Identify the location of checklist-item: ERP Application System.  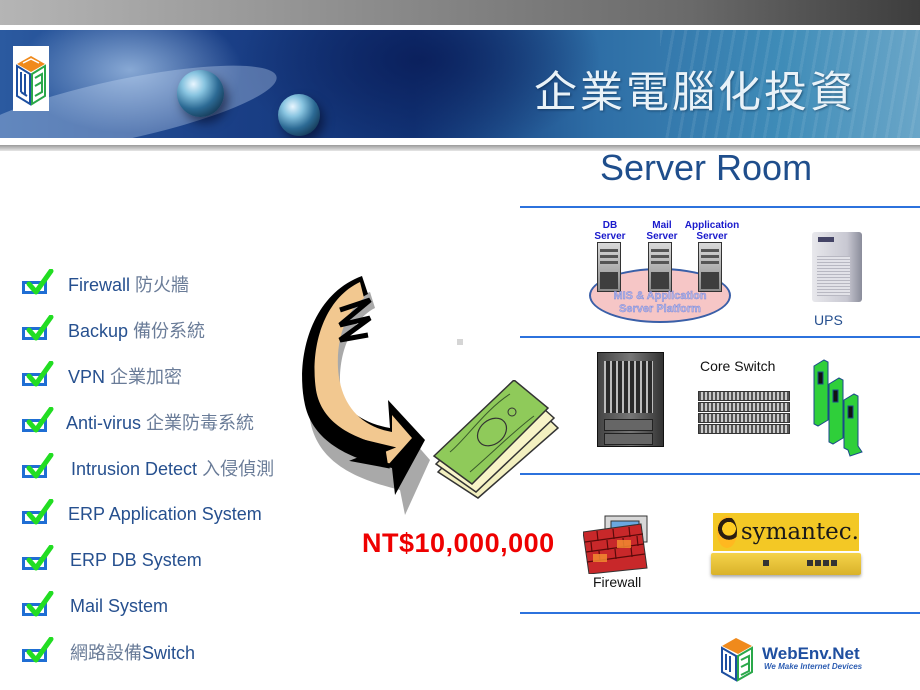
(142, 514).